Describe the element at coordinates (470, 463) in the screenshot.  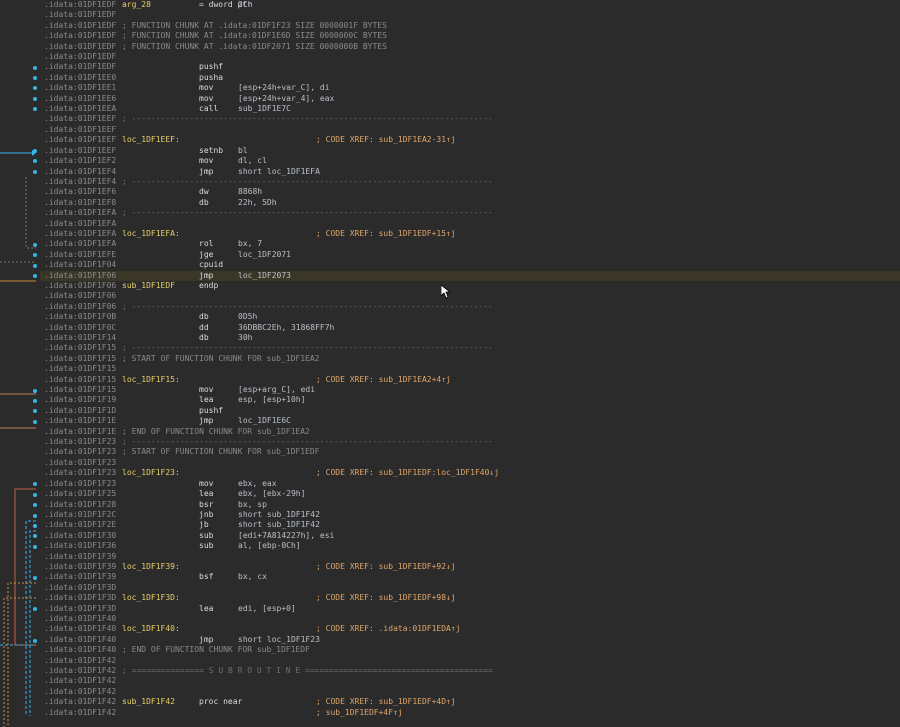
I see `listing-line: .idata:01DF1F23` at that location.